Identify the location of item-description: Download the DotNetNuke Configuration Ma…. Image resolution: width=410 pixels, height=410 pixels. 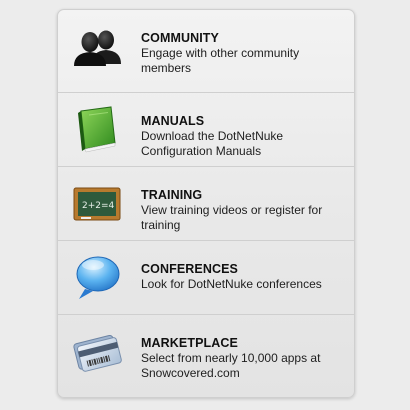
(212, 143).